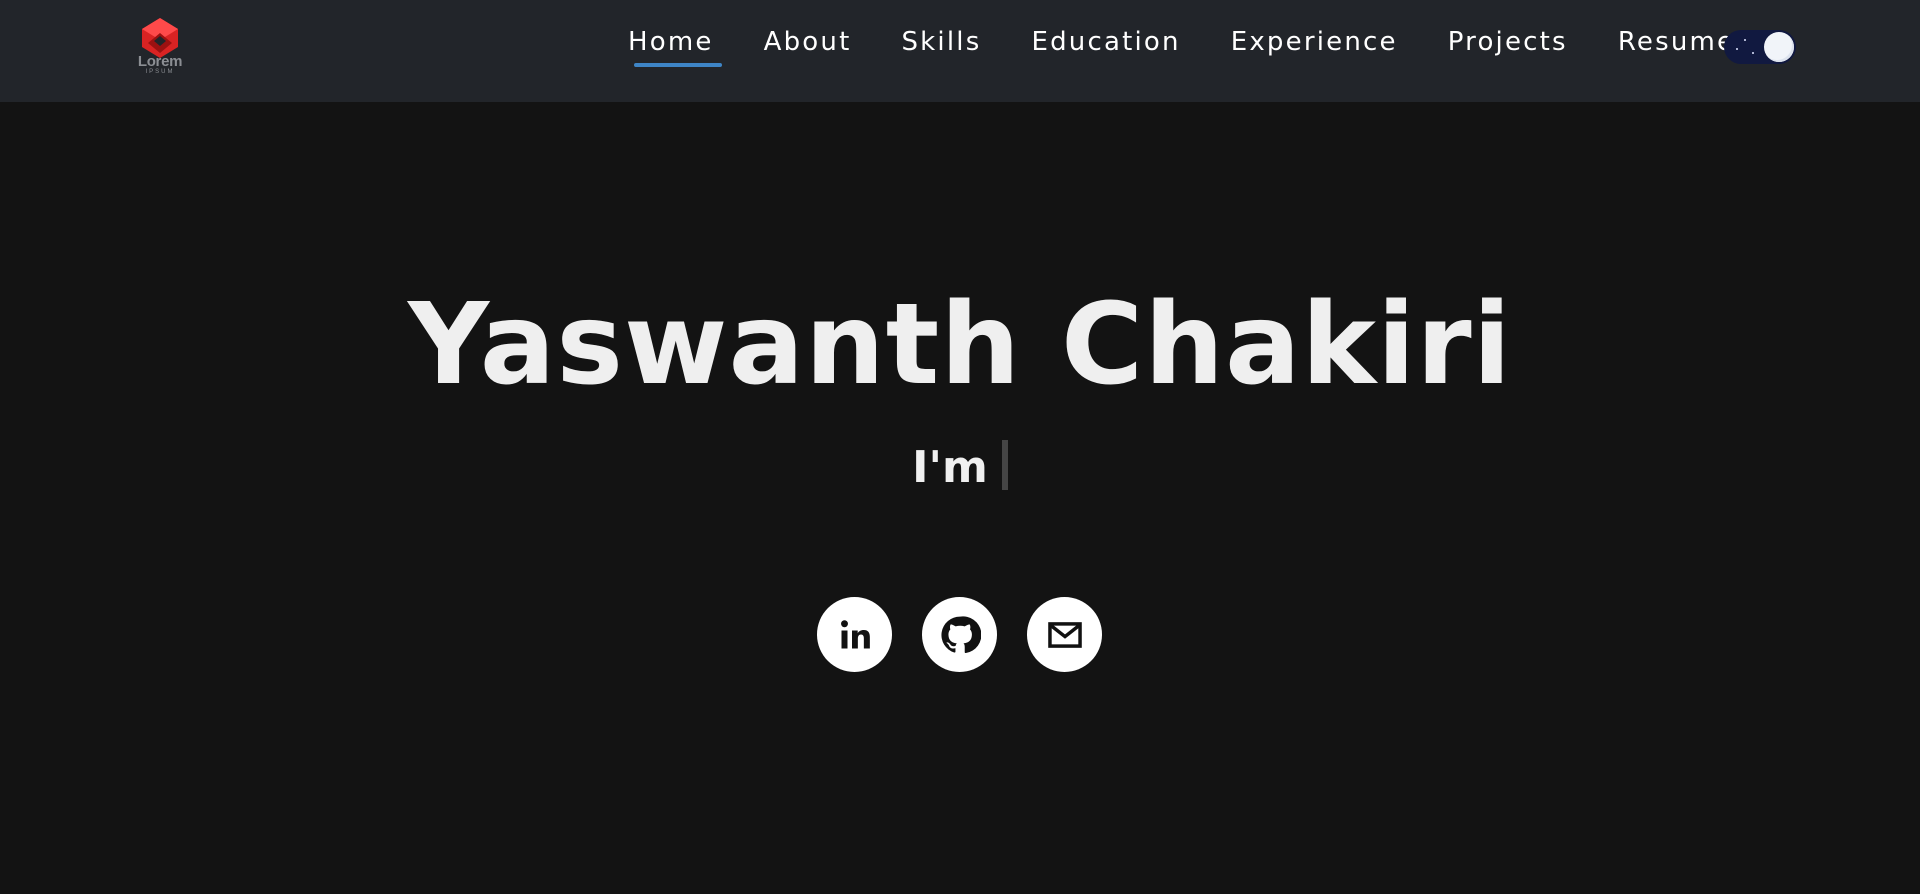  I want to click on mail-icon, so click(1064, 634).